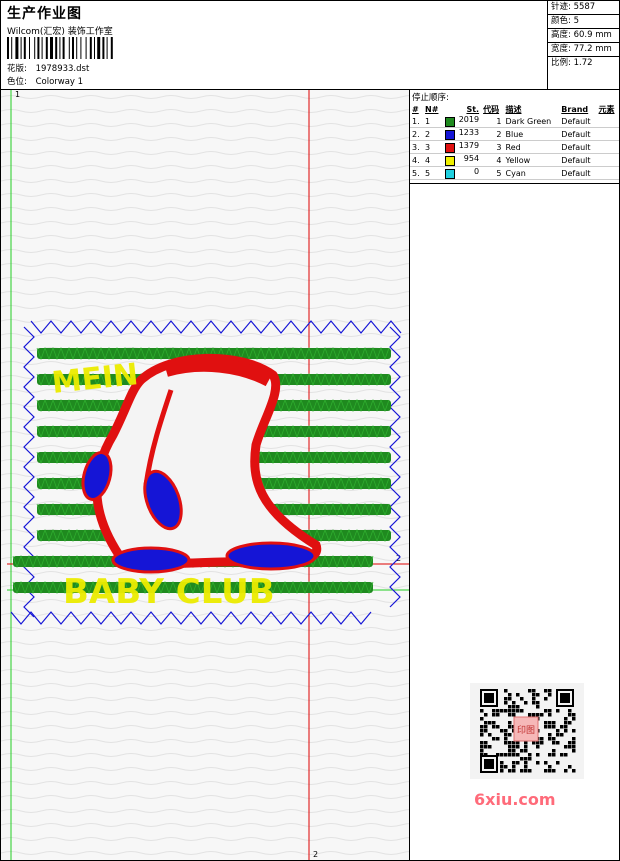 The image size is (620, 861). What do you see at coordinates (169, 592) in the screenshot?
I see `design-text-bottom: BABY CLUB` at bounding box center [169, 592].